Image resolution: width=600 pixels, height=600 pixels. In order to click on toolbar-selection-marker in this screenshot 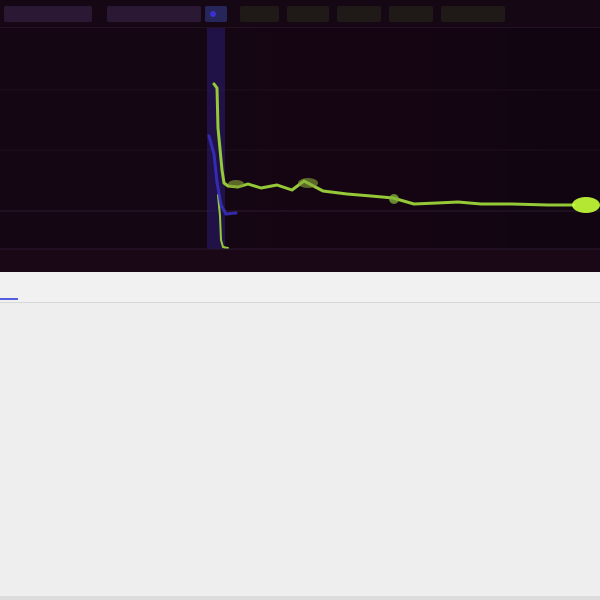, I will do `click(213, 14)`.